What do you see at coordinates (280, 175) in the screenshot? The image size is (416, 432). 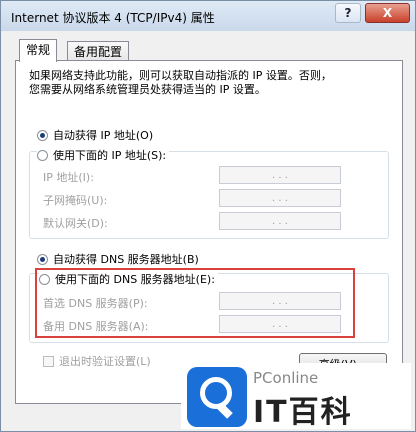 I see `ip-address-input: . . .` at bounding box center [280, 175].